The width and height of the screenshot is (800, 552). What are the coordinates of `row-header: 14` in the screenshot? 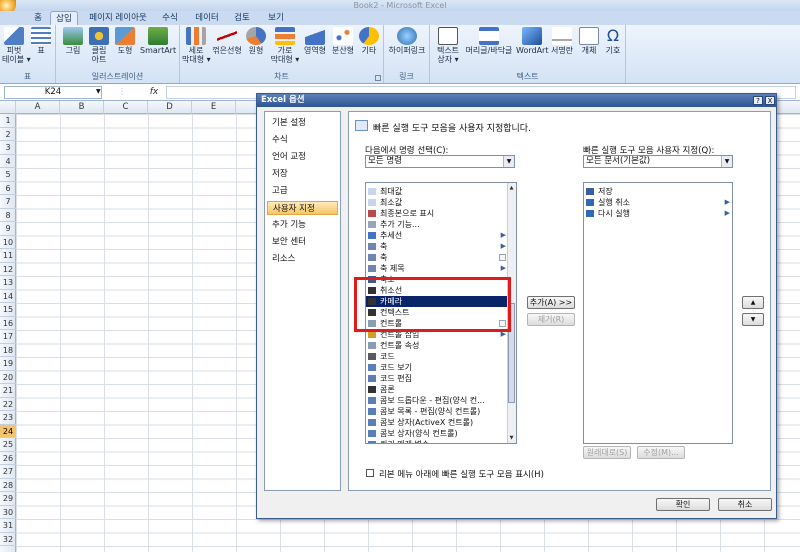 It's located at (8, 296).